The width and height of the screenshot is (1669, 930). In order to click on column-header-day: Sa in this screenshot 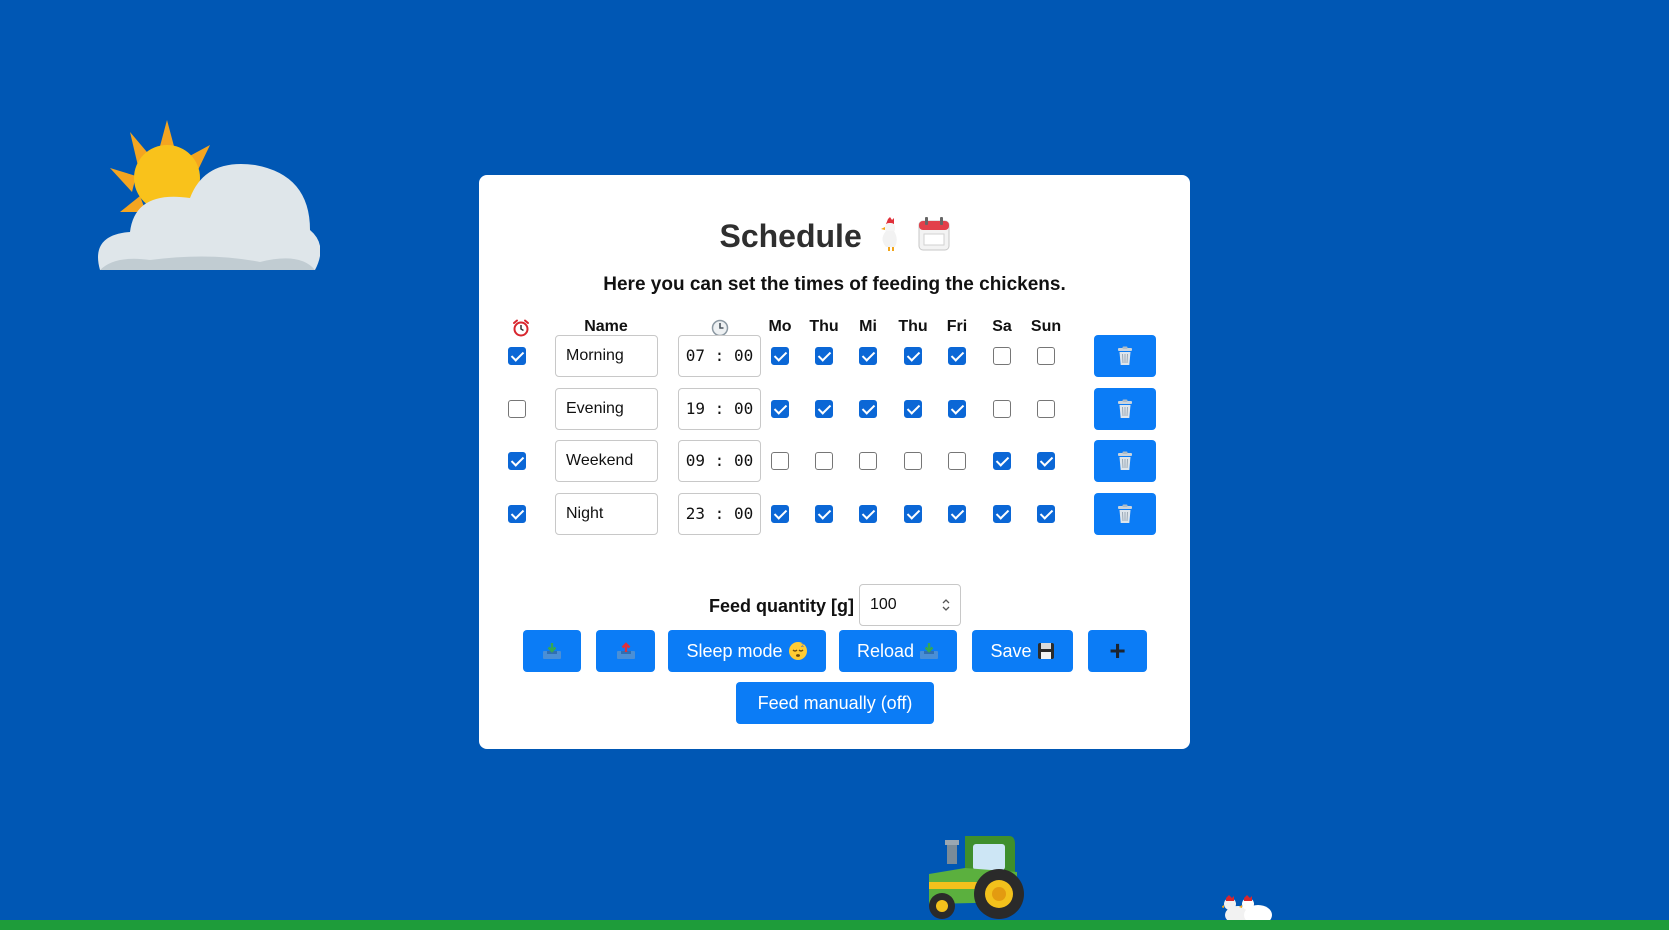, I will do `click(1002, 326)`.